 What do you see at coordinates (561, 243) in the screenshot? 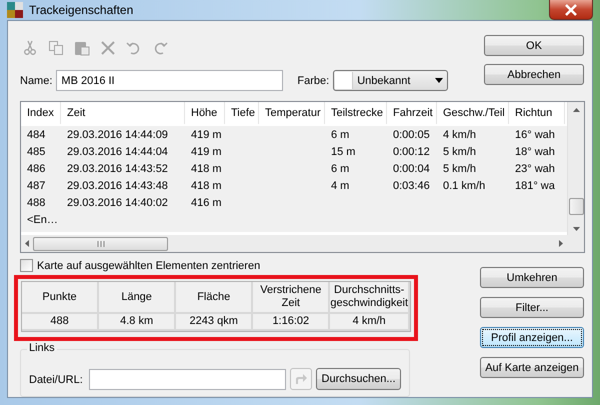
I see `scroll-right-icon` at bounding box center [561, 243].